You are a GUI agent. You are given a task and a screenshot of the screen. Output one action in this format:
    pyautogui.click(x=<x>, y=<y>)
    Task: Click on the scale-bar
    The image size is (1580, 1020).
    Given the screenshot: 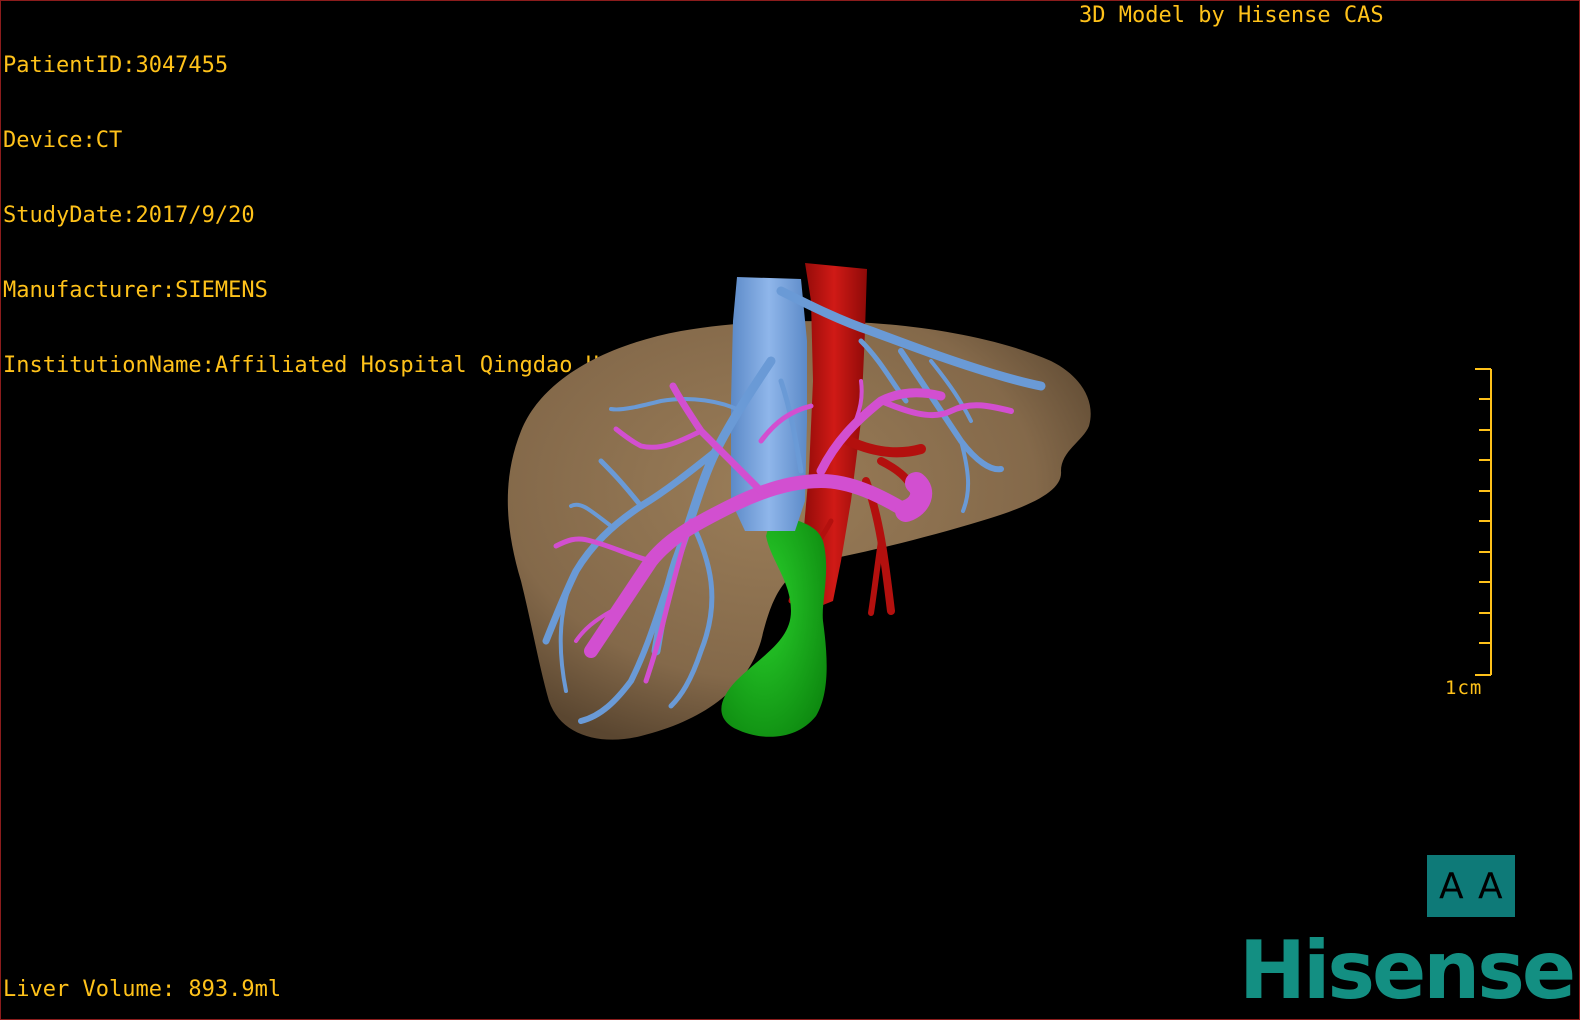 What is the action you would take?
    pyautogui.click(x=1483, y=522)
    